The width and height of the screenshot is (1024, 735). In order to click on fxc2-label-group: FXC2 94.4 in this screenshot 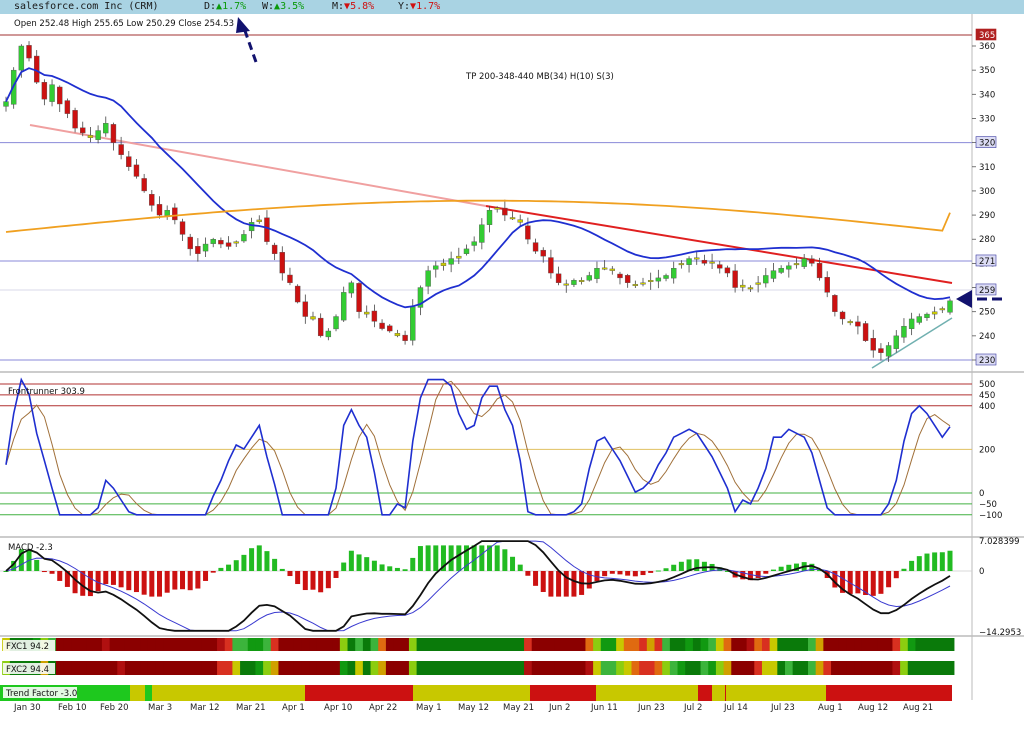, I will do `click(29, 669)`.